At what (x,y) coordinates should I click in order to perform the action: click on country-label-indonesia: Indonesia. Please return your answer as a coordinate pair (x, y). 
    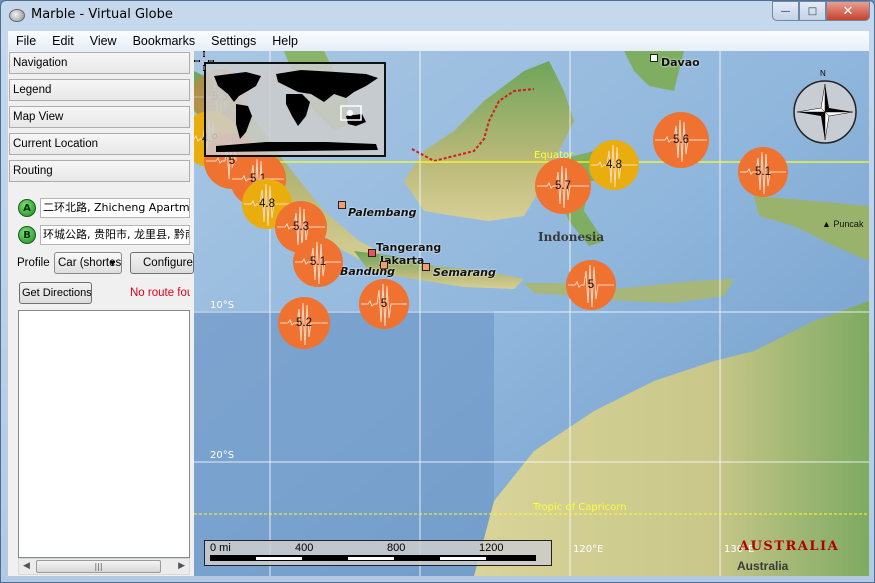
    Looking at the image, I should click on (571, 237).